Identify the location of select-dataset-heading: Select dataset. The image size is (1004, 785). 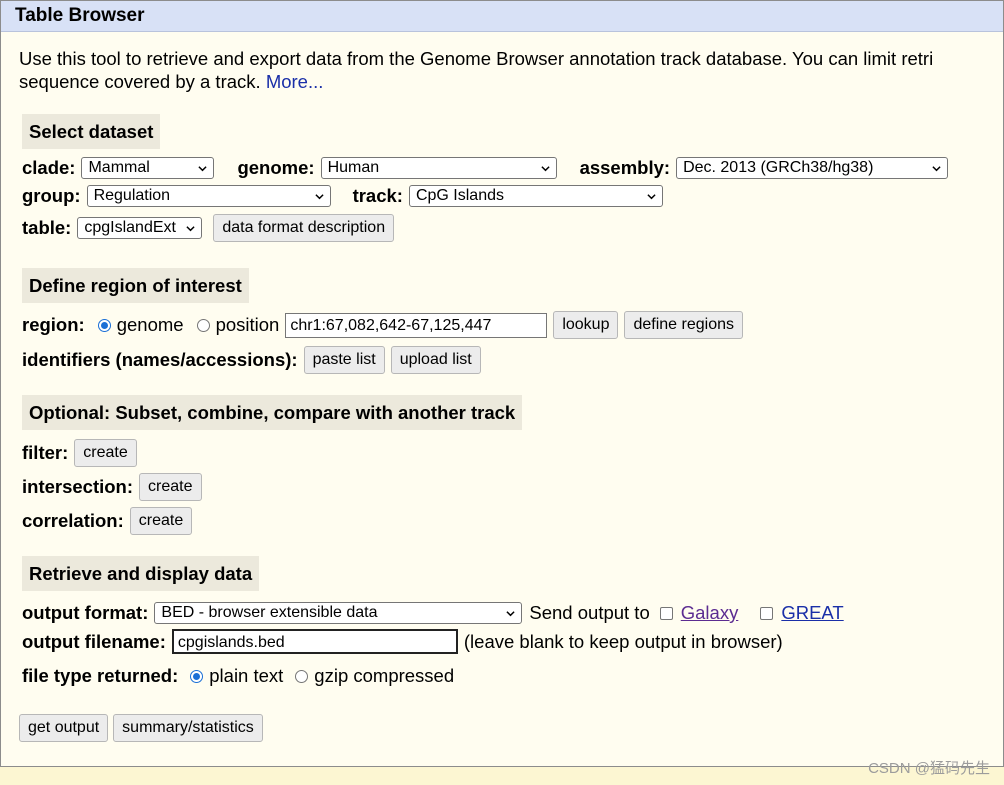
(91, 131).